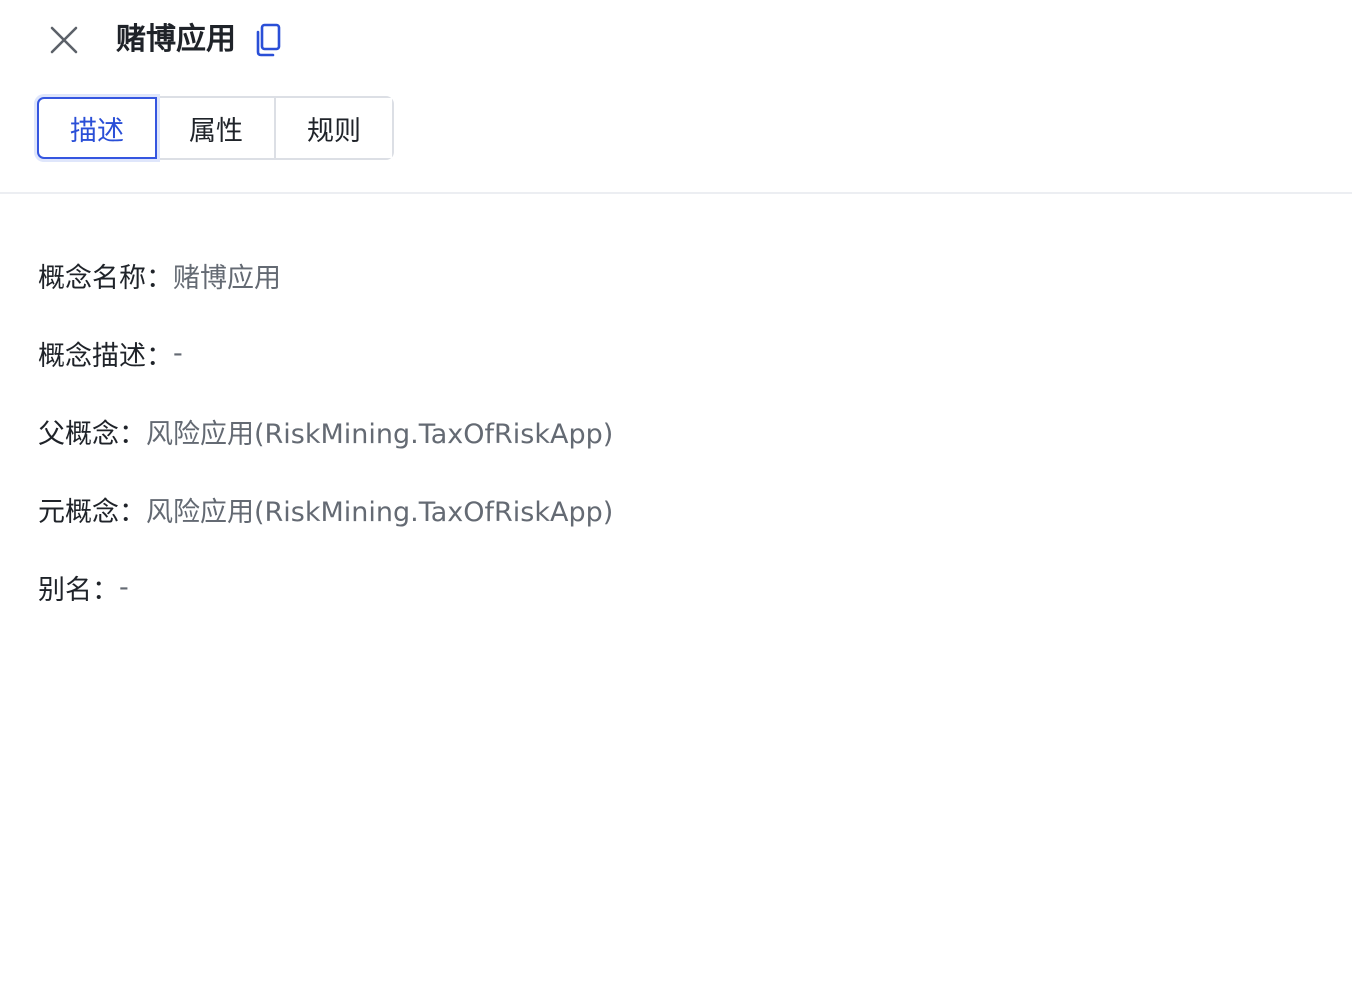 Image resolution: width=1352 pixels, height=1008 pixels. I want to click on detail-row-alias: 别名： -, so click(678, 587).